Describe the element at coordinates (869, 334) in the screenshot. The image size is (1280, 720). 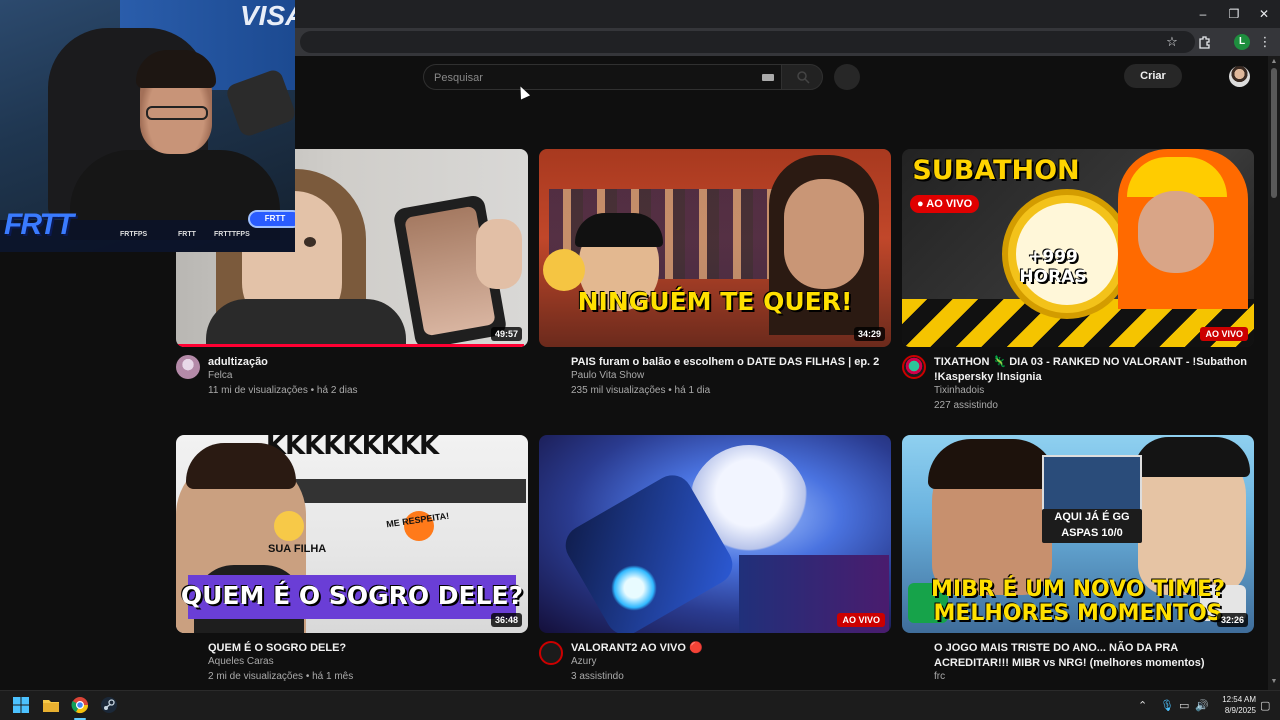
I see `video-duration: 34:29` at that location.